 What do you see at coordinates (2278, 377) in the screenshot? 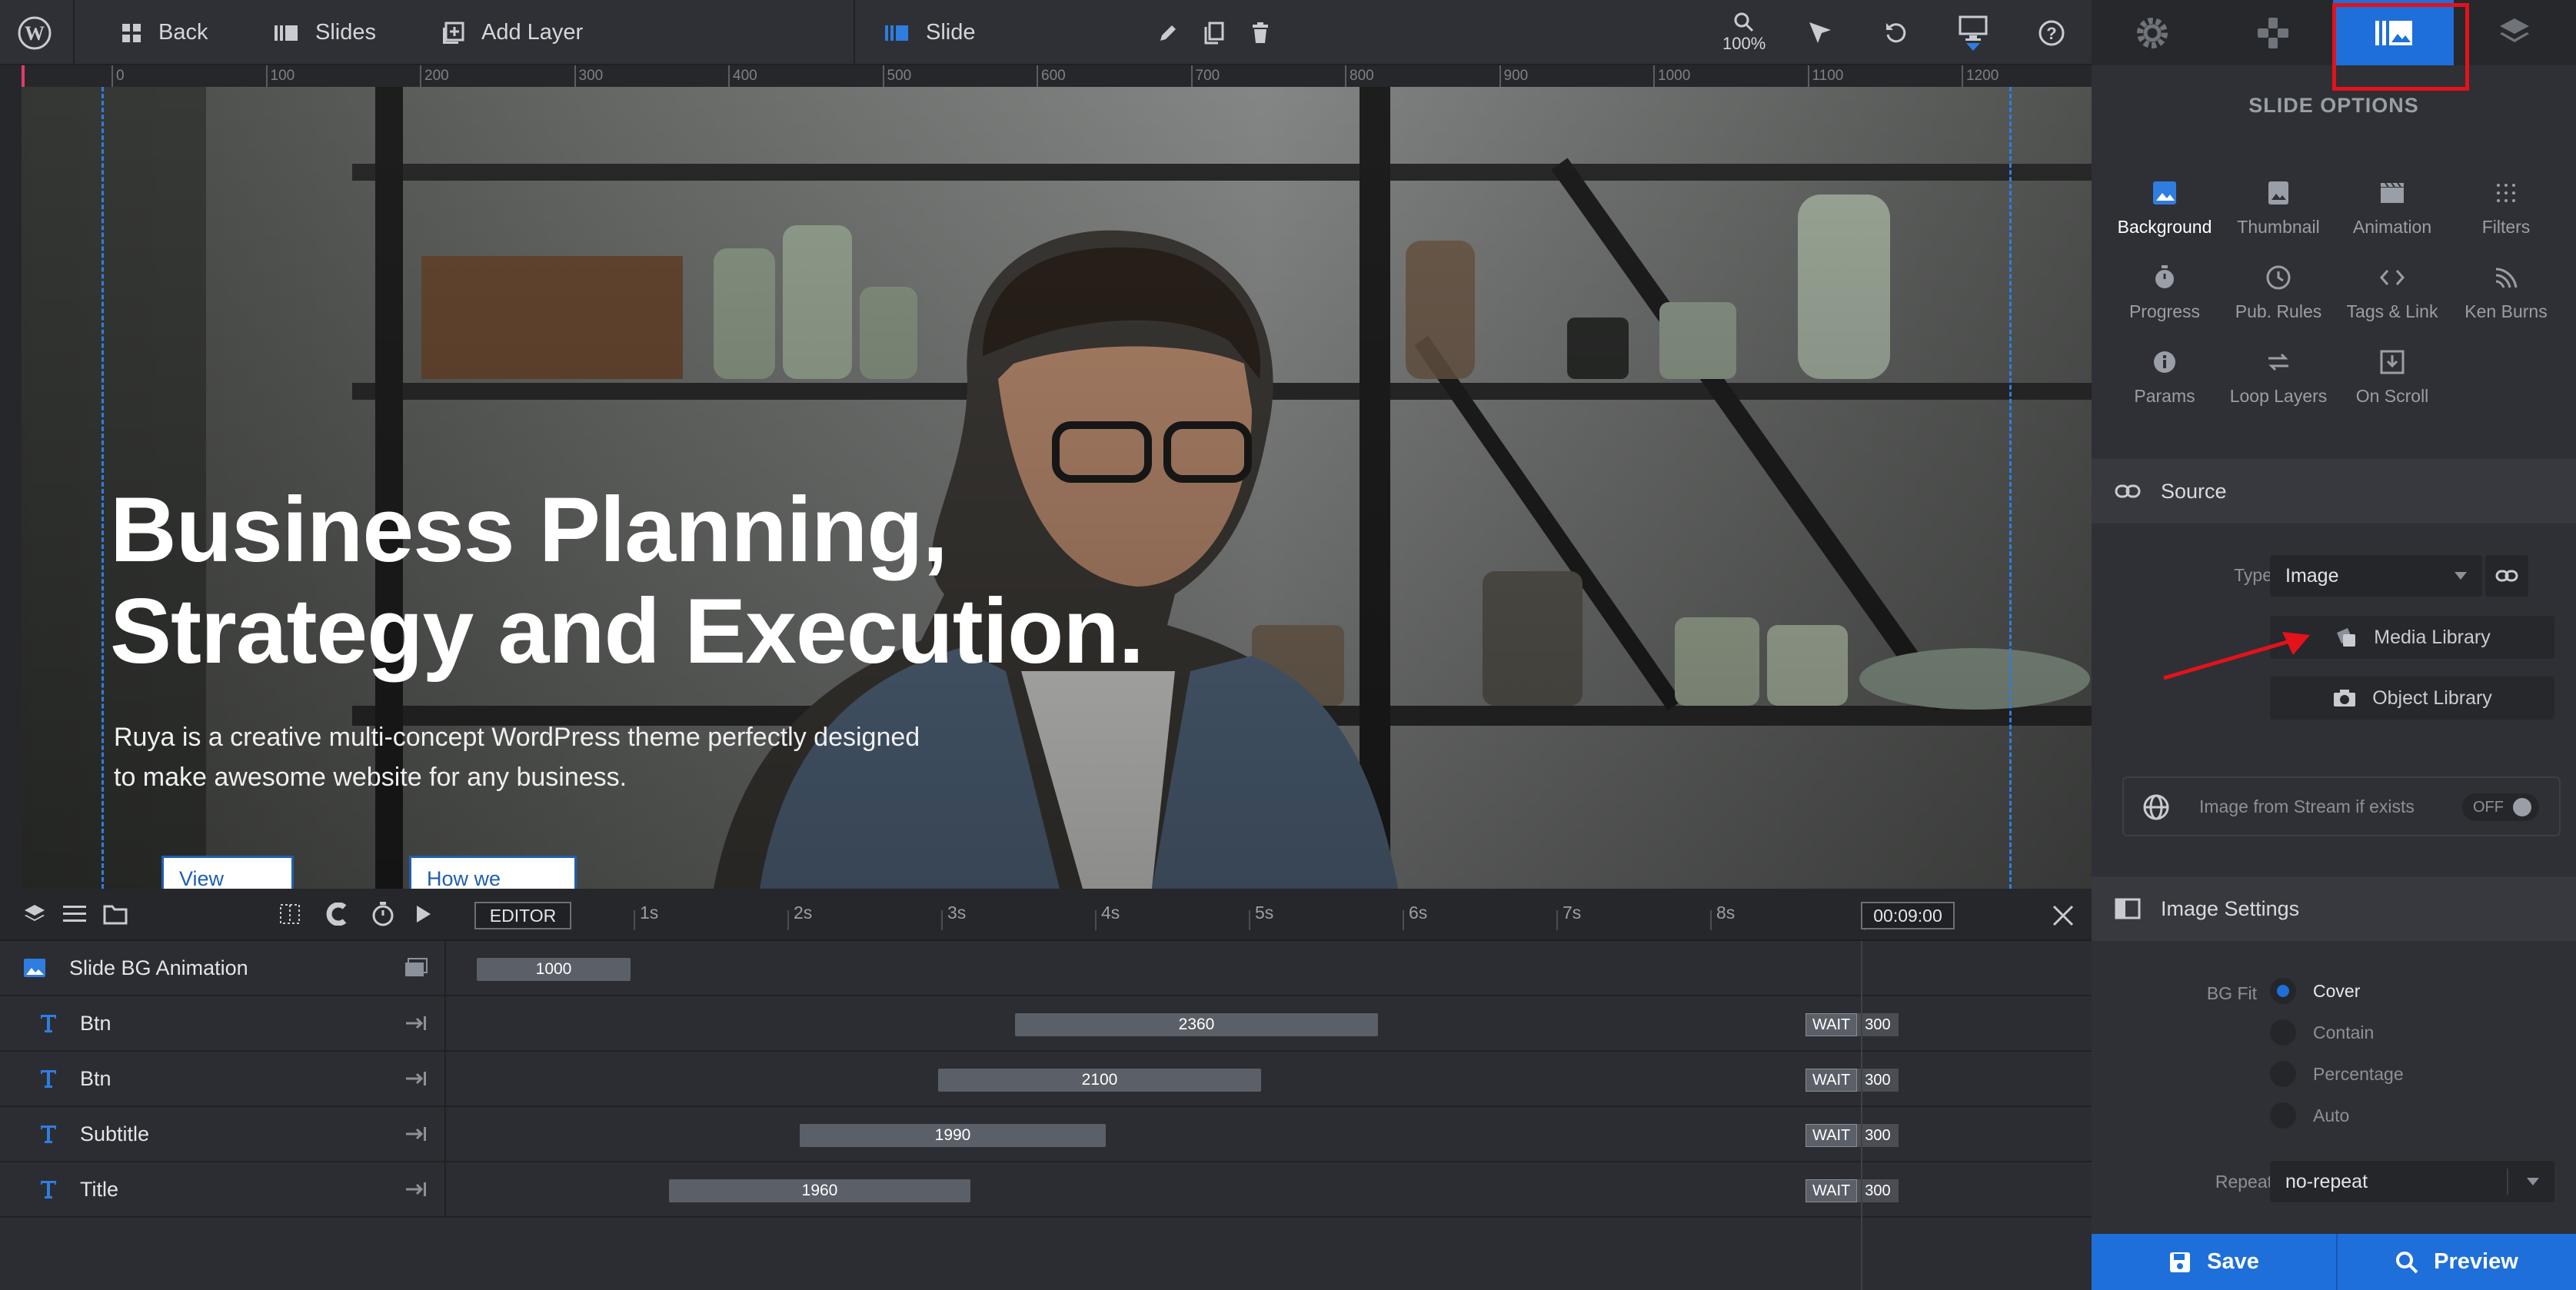
I see `slide-option-loop-layers: Loop Layers` at bounding box center [2278, 377].